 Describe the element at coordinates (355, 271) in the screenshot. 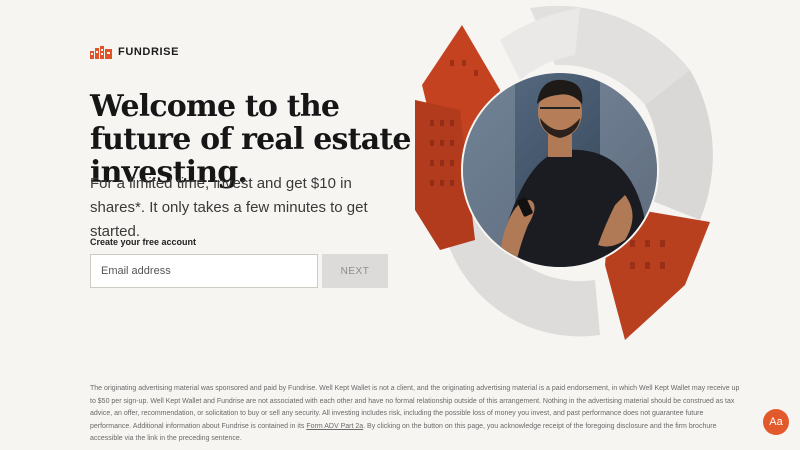

I see `next-button: NEXT` at that location.